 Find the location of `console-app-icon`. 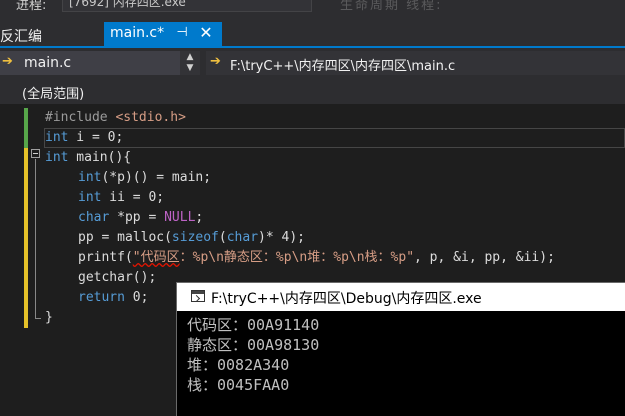

console-app-icon is located at coordinates (198, 296).